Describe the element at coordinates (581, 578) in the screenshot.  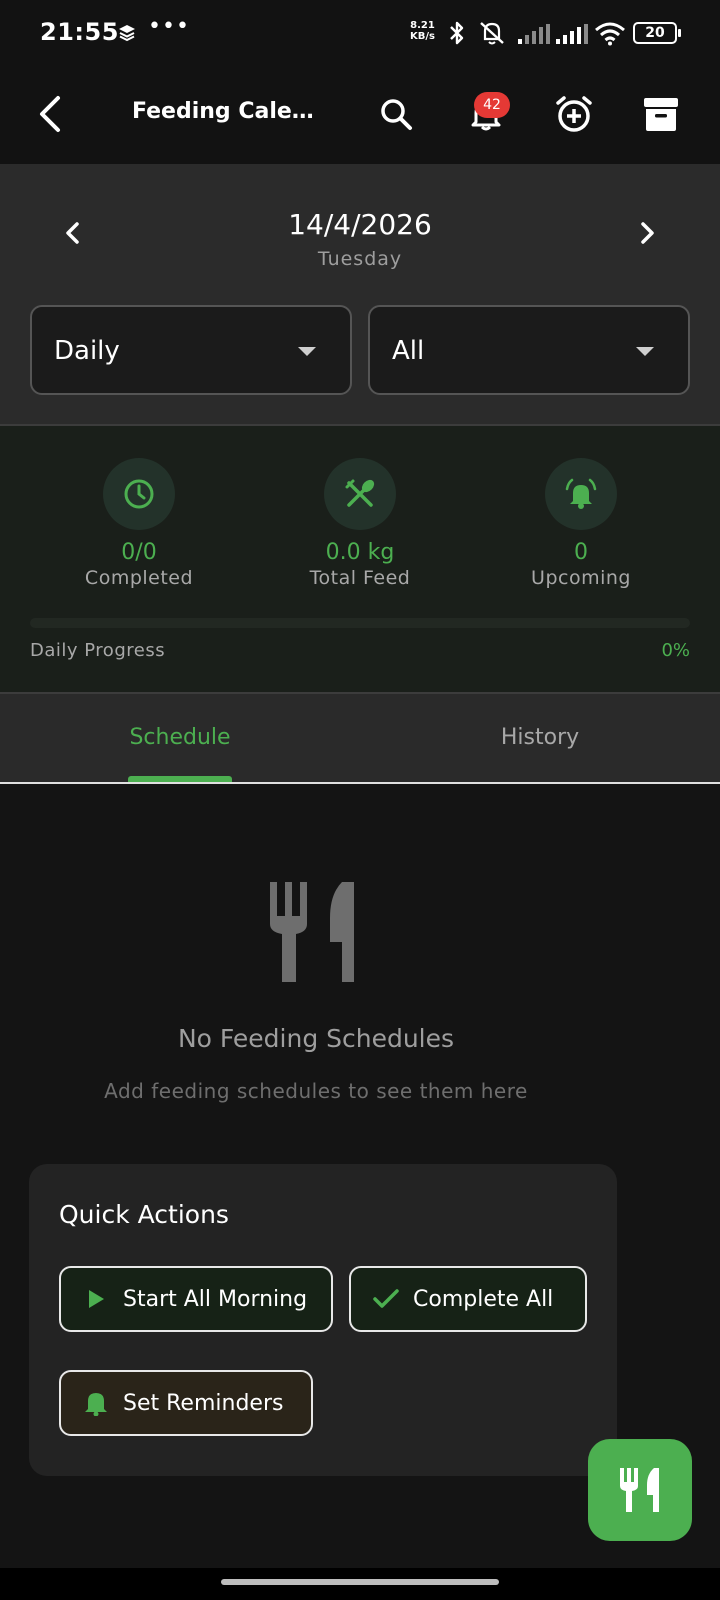
I see `stat-upcoming-label: Upcoming` at that location.